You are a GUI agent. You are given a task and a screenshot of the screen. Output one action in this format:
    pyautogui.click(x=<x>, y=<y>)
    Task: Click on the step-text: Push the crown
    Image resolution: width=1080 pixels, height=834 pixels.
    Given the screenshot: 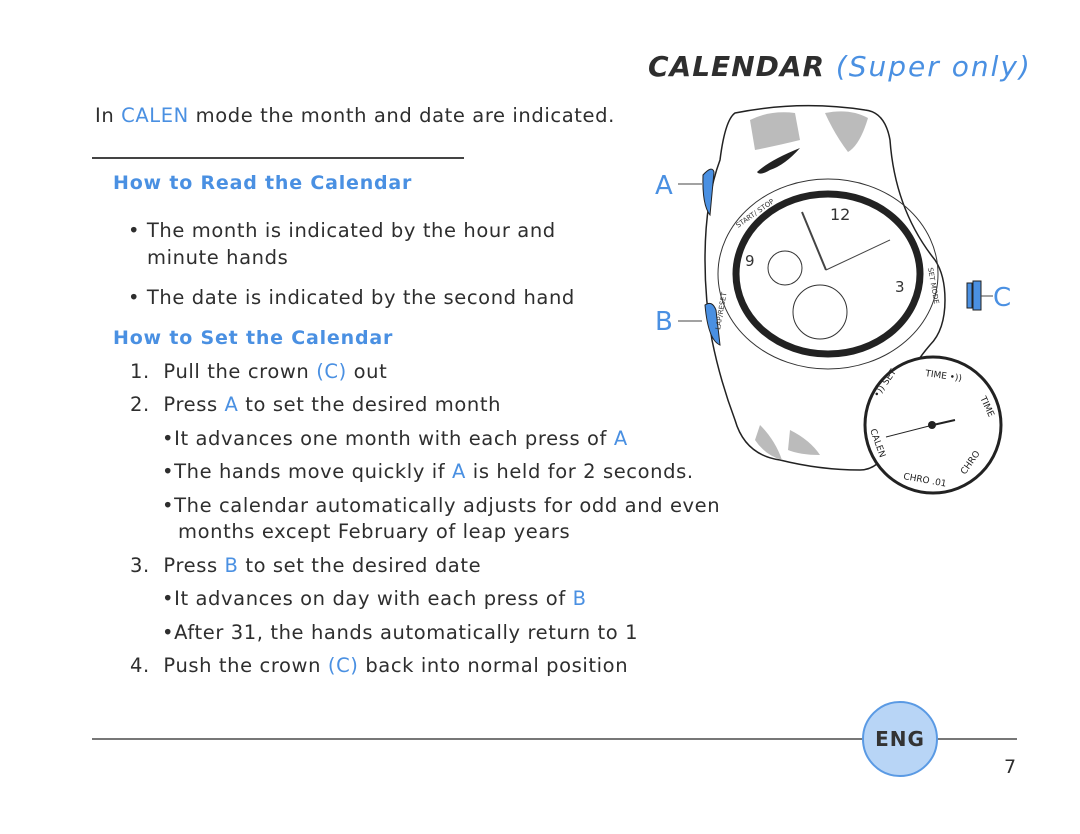 What is the action you would take?
    pyautogui.click(x=245, y=665)
    